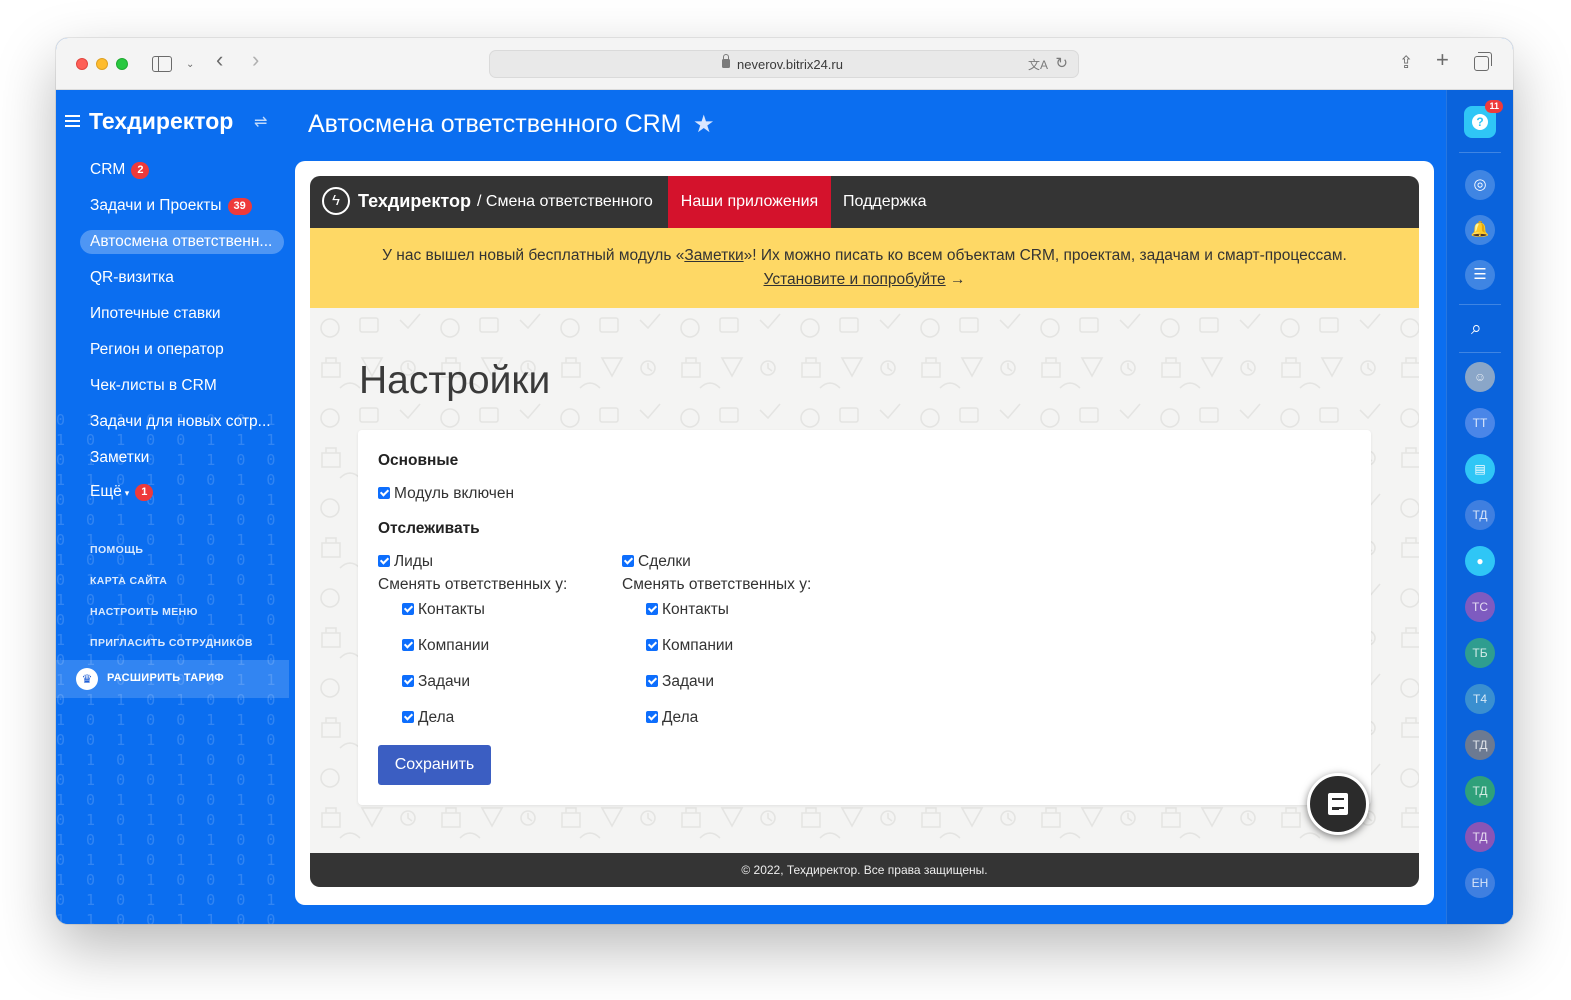 Image resolution: width=1571 pixels, height=1000 pixels. What do you see at coordinates (1480, 607) in the screenshot?
I see `avatar: ТС` at bounding box center [1480, 607].